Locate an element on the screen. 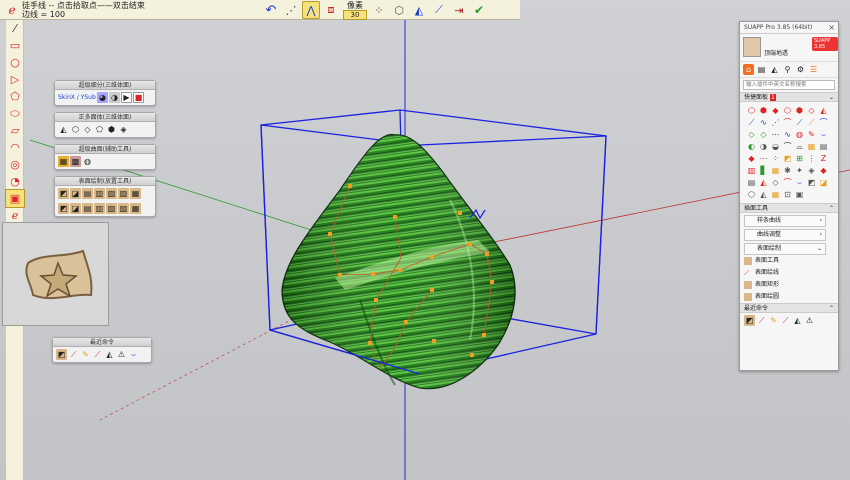 The width and height of the screenshot is (850, 480). dodeca-icon: ⬠ is located at coordinates (99, 129).